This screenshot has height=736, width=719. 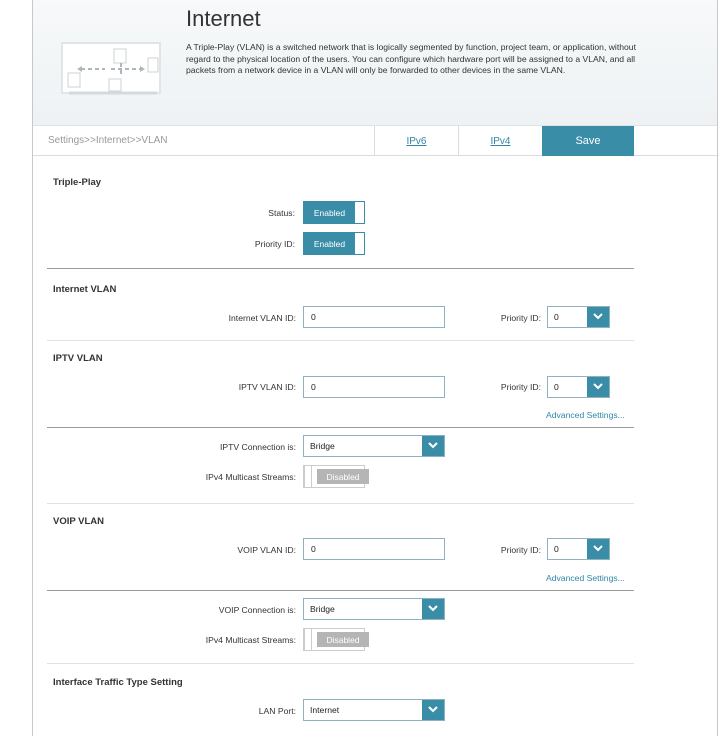 What do you see at coordinates (588, 141) in the screenshot?
I see `save-button: Save` at bounding box center [588, 141].